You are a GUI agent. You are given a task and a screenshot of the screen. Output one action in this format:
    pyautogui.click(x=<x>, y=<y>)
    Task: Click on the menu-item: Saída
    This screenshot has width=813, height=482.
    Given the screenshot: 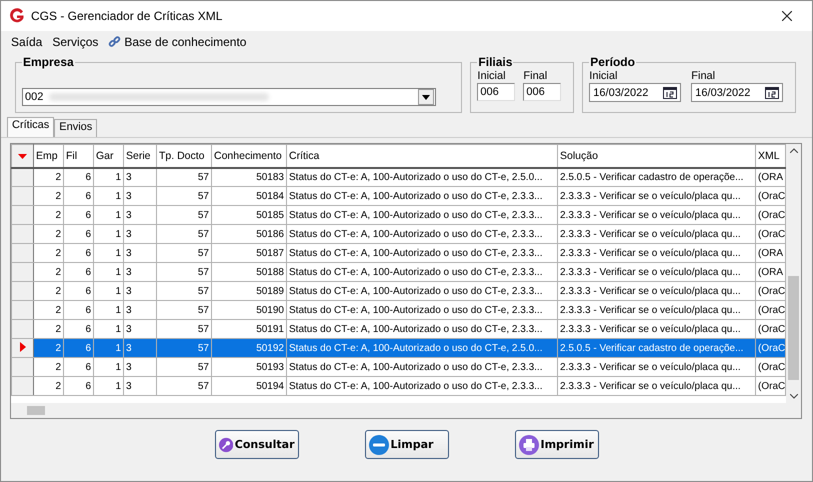 What is the action you would take?
    pyautogui.click(x=26, y=42)
    